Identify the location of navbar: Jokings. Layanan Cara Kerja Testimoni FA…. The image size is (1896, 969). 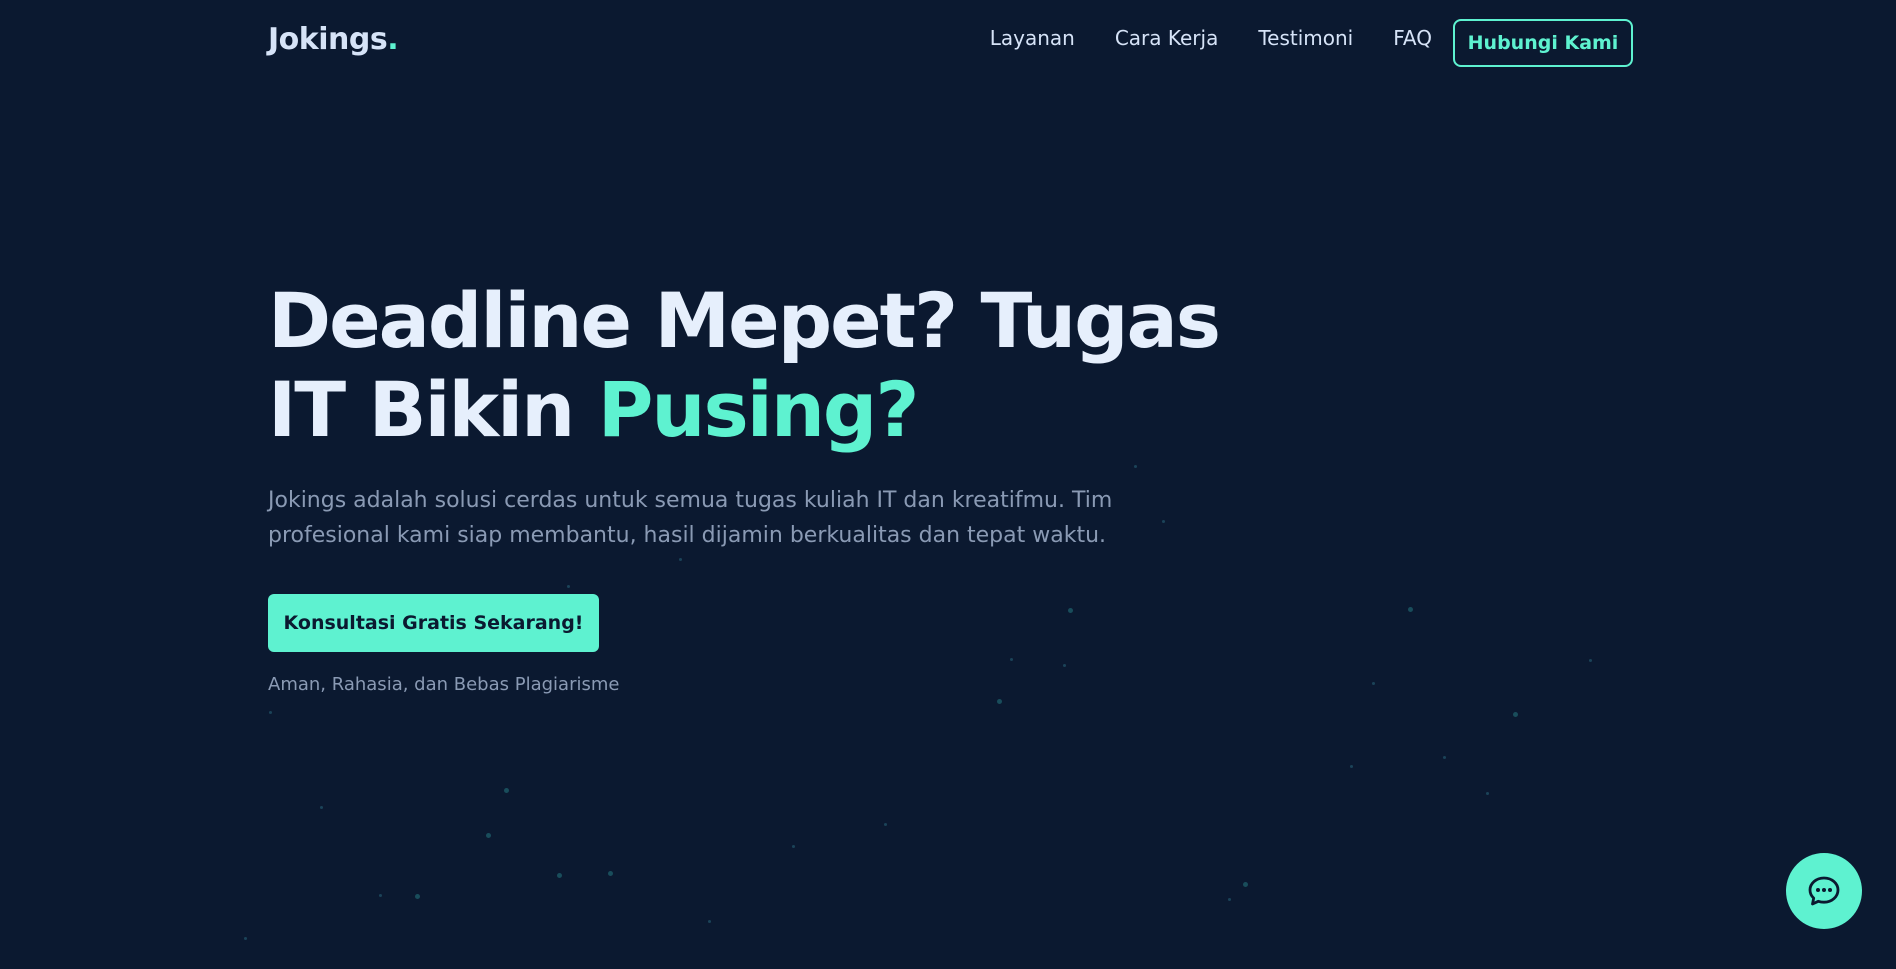
(948, 43).